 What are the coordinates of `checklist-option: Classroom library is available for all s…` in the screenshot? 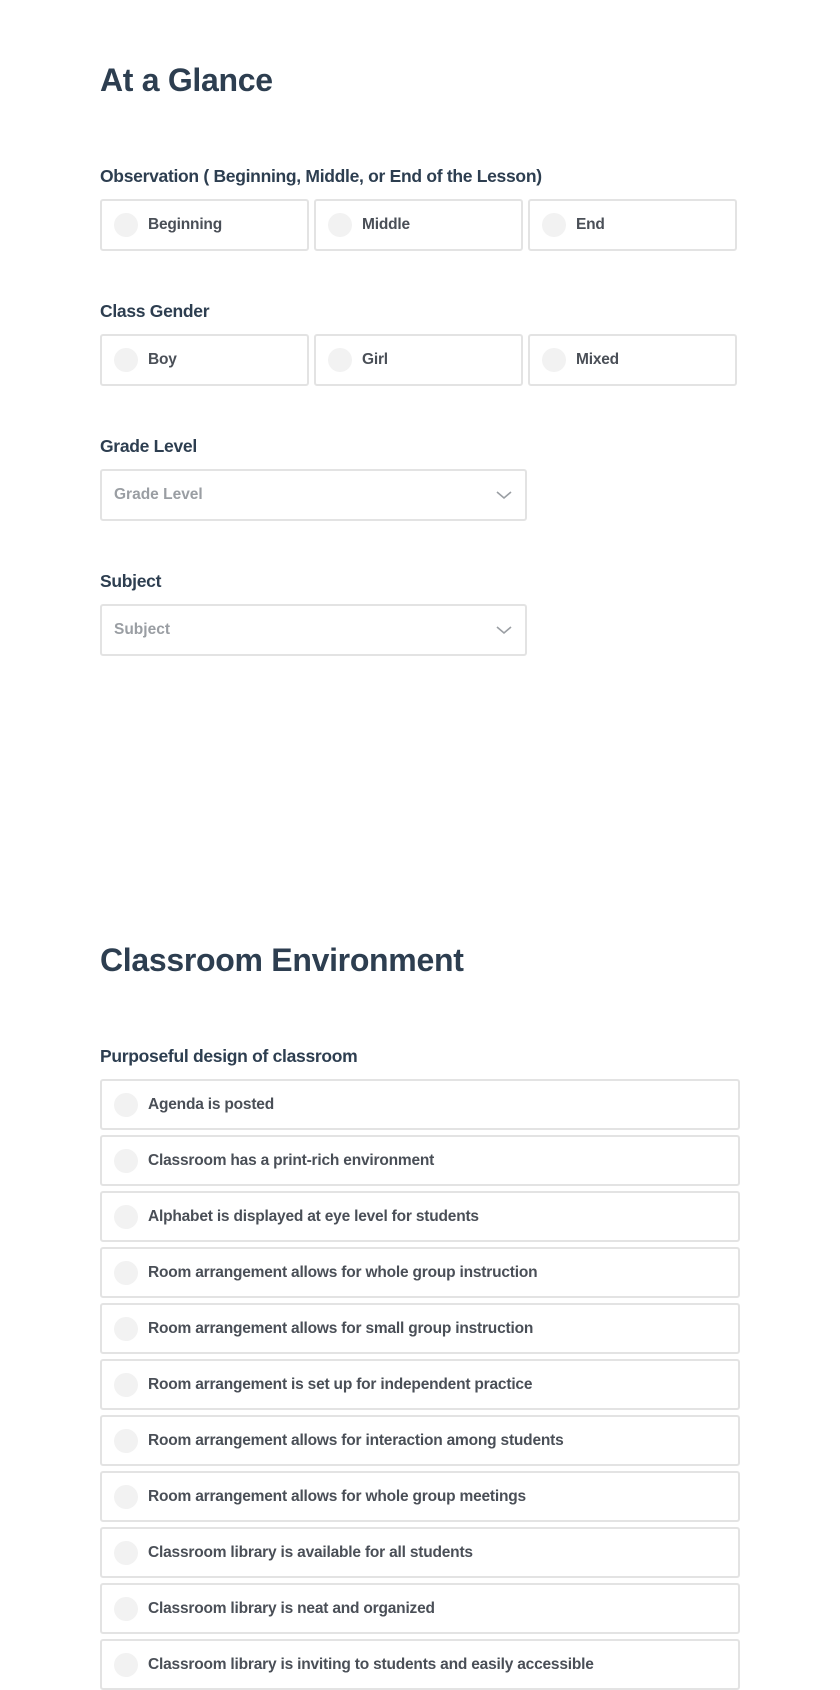 It's located at (420, 1552).